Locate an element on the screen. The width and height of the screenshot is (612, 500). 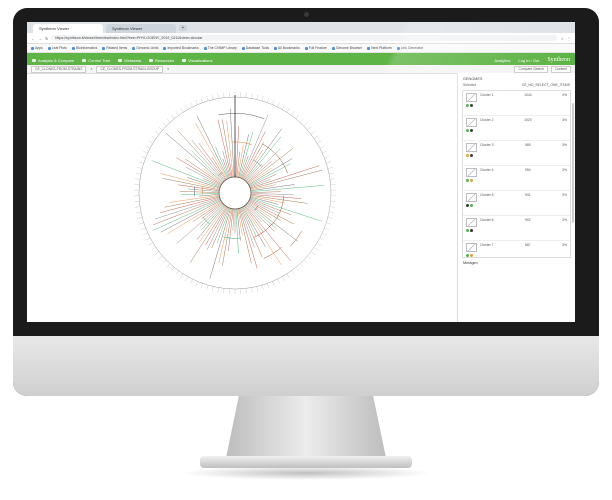
nav-menu-item: Control Tree is located at coordinates (96, 60).